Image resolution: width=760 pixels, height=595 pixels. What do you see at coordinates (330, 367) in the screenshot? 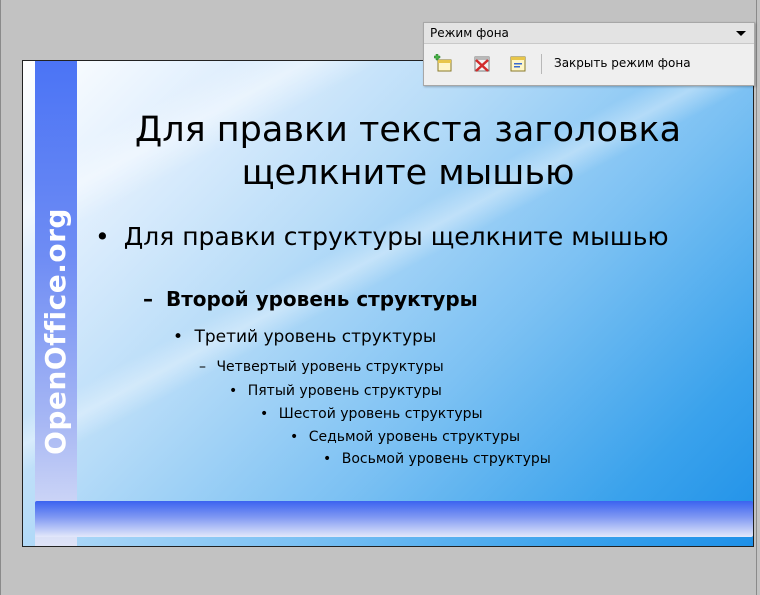
I see `outline-level-4-text: Четвертый уровень структуры` at bounding box center [330, 367].